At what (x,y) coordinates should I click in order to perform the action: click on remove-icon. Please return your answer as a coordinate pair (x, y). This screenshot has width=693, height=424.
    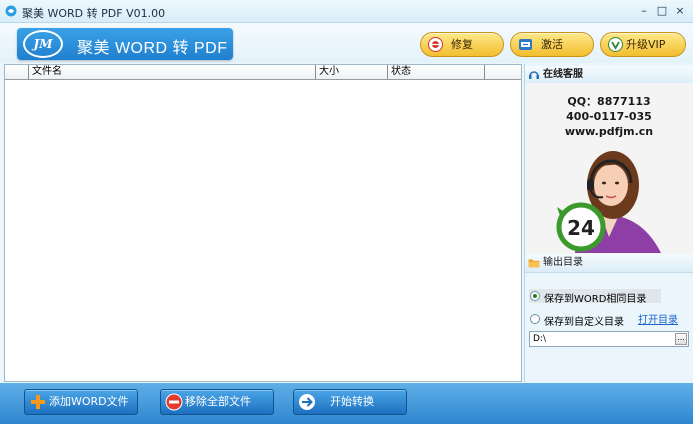
    Looking at the image, I should click on (174, 402).